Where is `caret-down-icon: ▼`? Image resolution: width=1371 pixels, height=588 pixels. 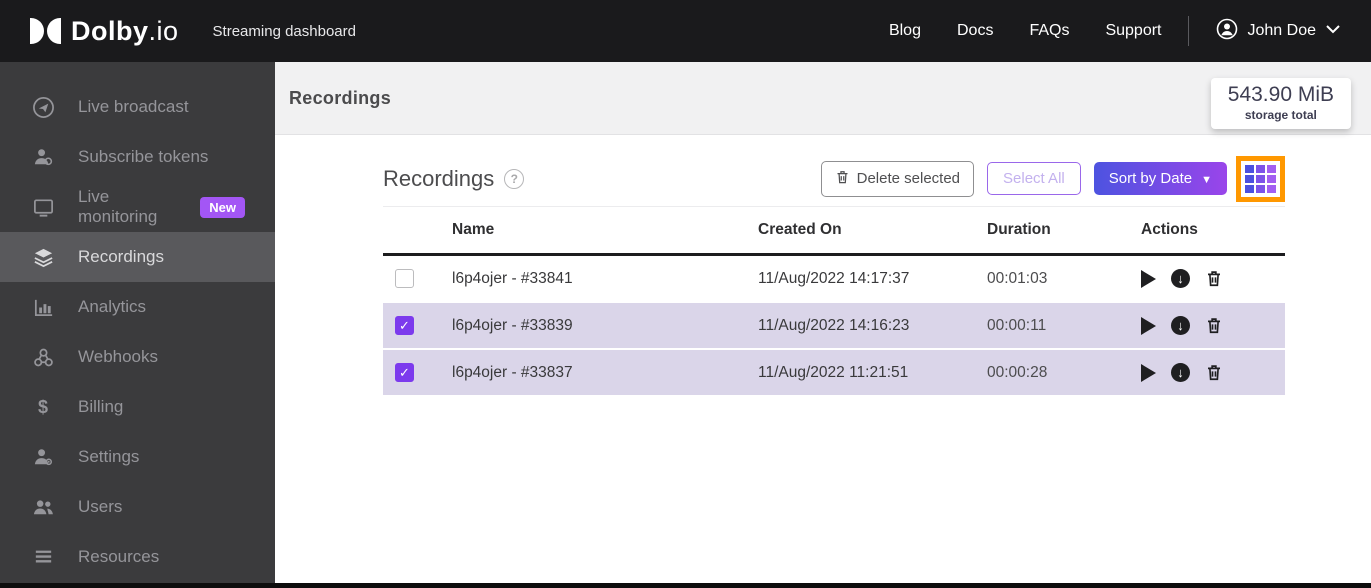
caret-down-icon: ▼ is located at coordinates (1206, 179).